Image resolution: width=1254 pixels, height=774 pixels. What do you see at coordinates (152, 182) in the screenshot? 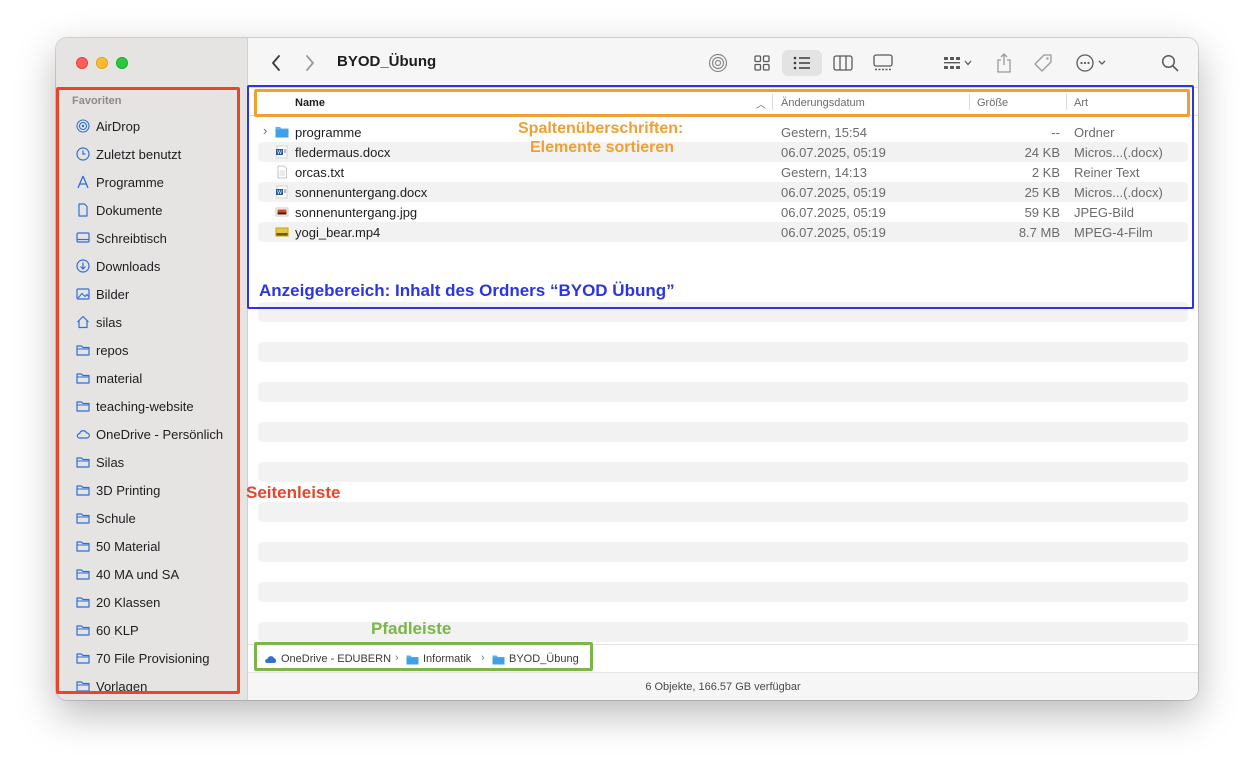
I see `sidebar-item-programme: Programme` at bounding box center [152, 182].